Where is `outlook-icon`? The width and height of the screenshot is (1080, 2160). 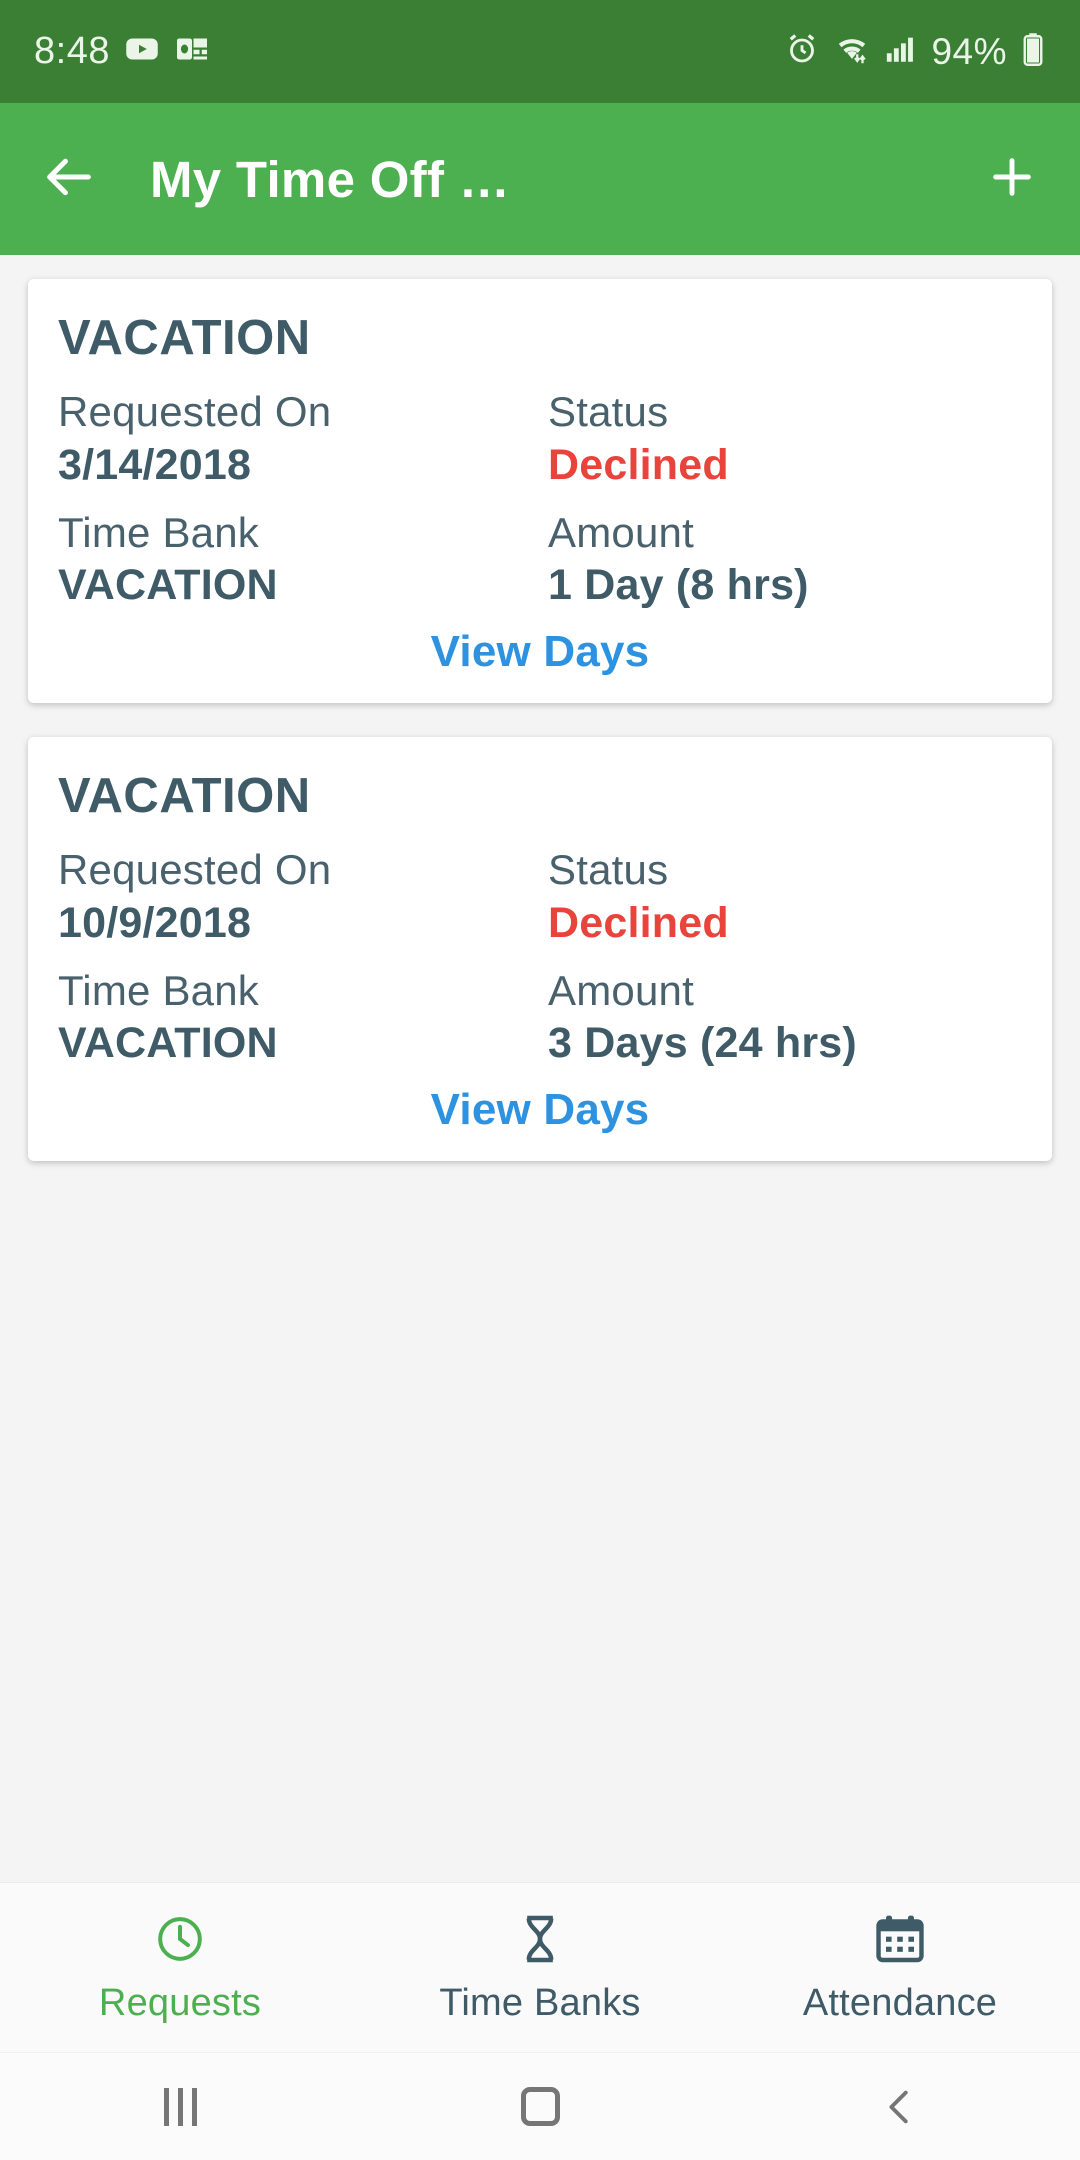 outlook-icon is located at coordinates (192, 51).